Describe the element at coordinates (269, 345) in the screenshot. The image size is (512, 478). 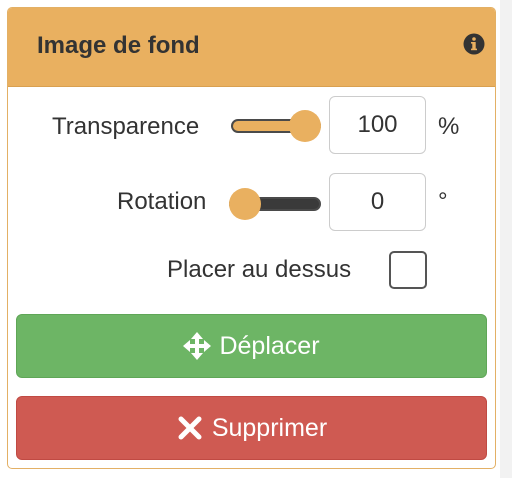
I see `move-button-label: Déplacer` at that location.